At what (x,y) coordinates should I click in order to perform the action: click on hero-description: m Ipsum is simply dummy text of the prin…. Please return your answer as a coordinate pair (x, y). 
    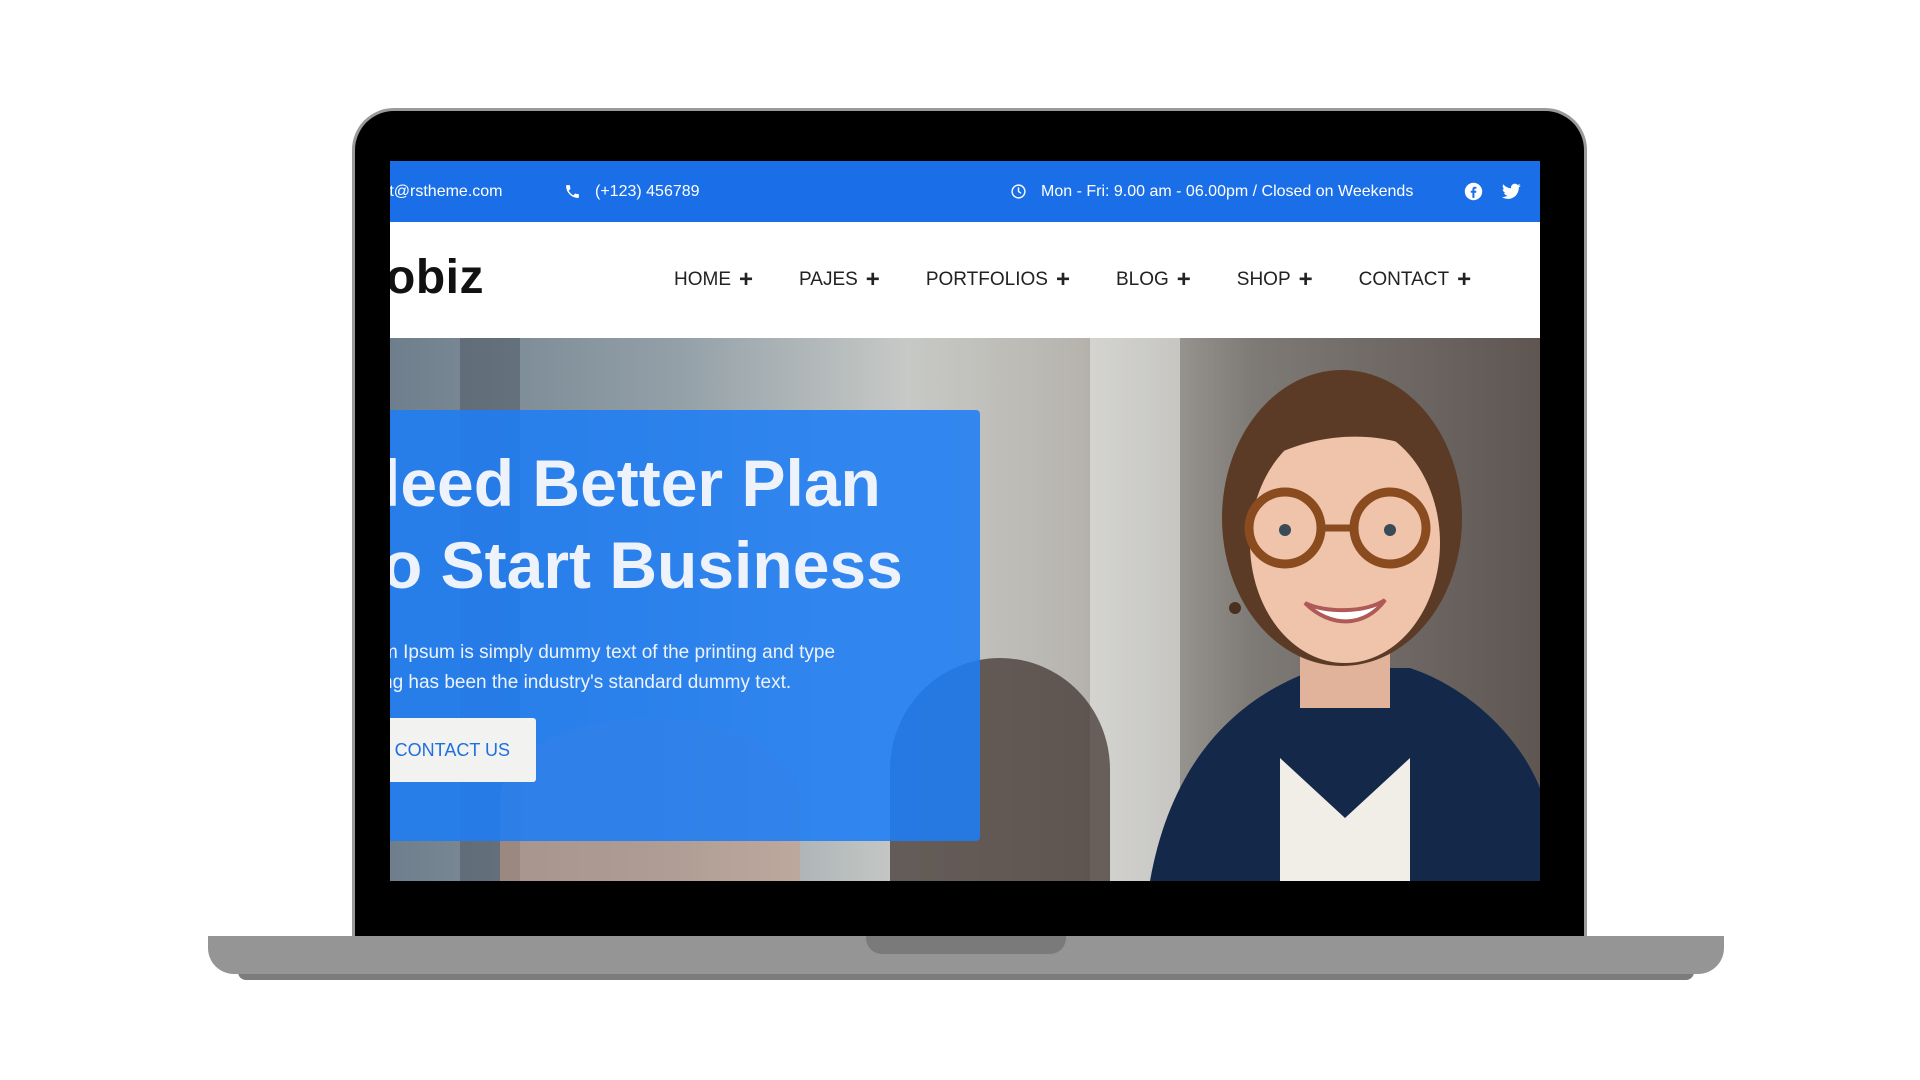
    Looking at the image, I should click on (666, 668).